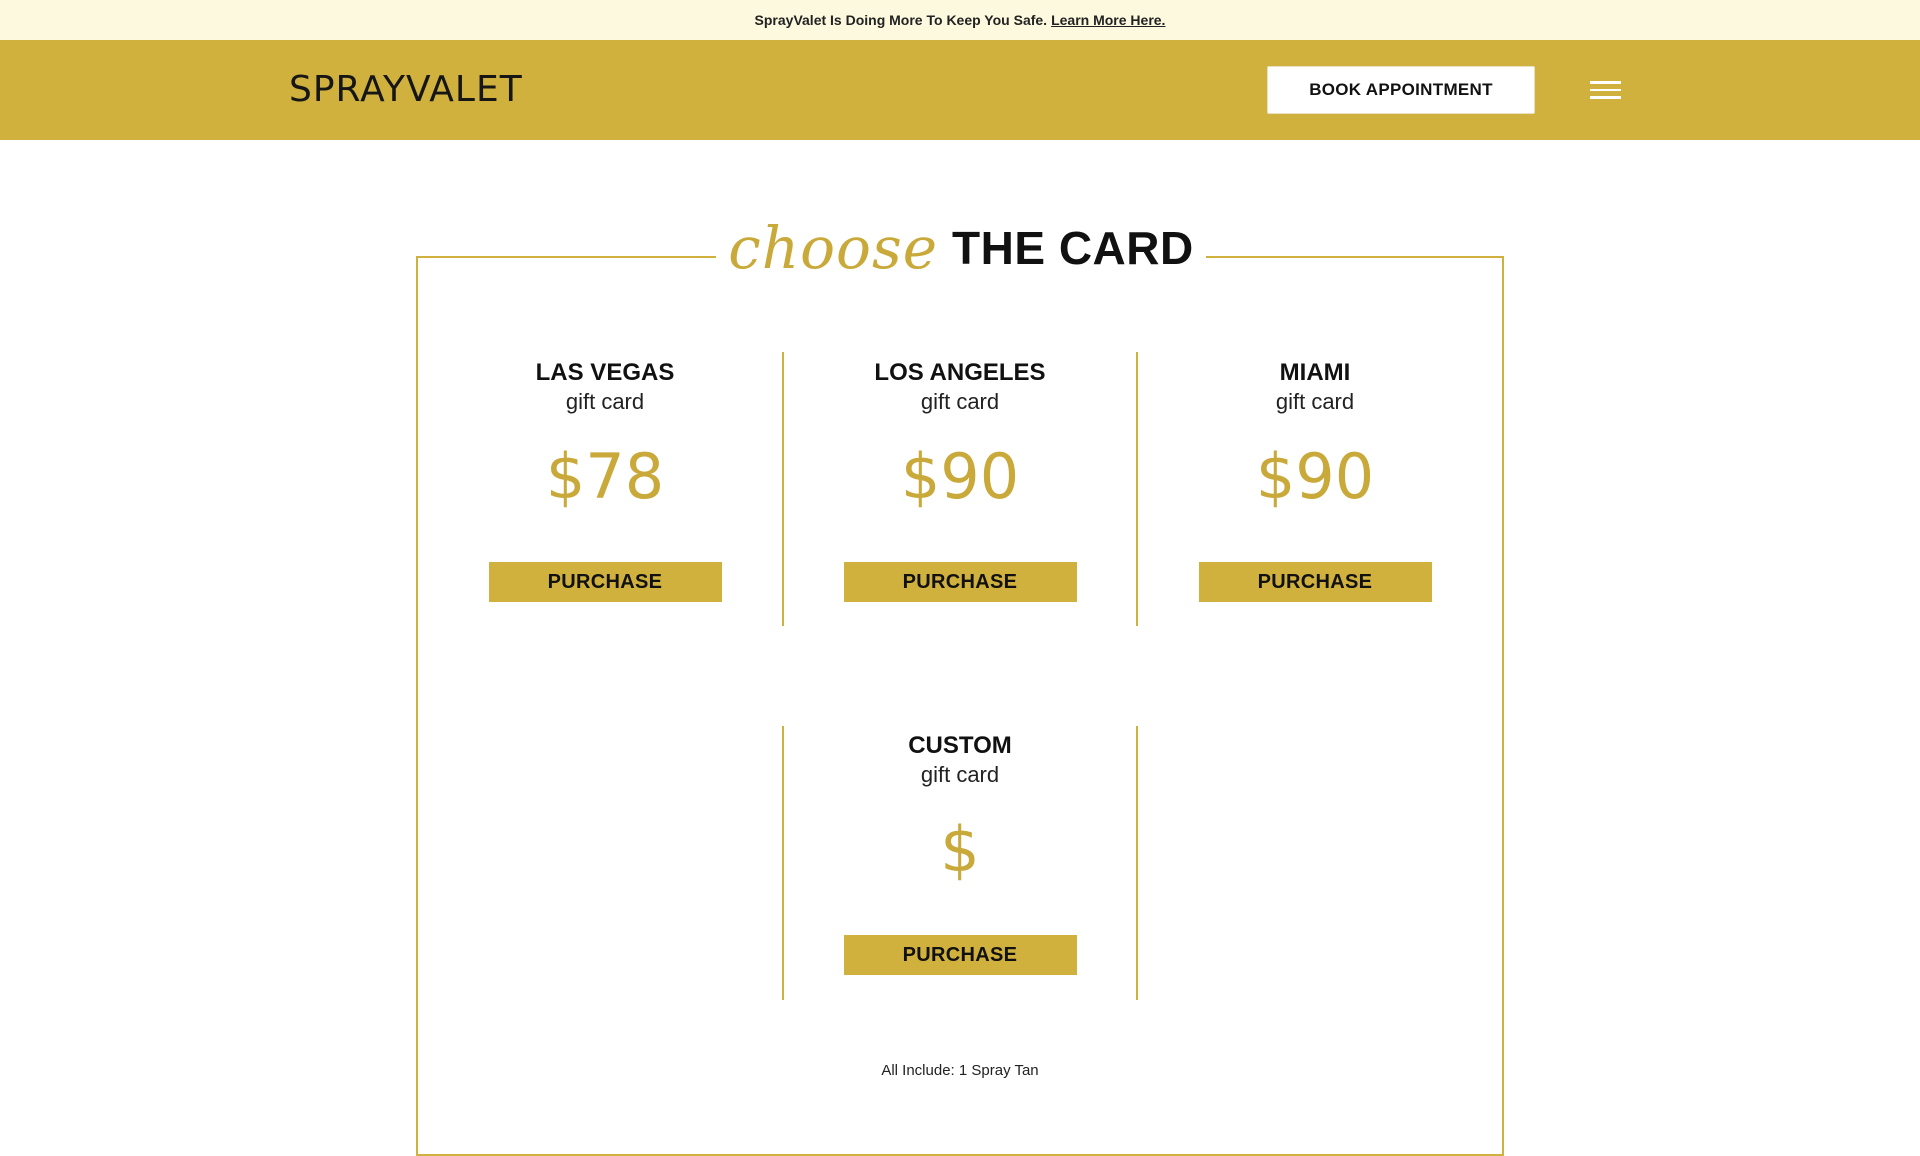 The image size is (1920, 1156). I want to click on learn-more-link: Learn More Here., so click(1108, 20).